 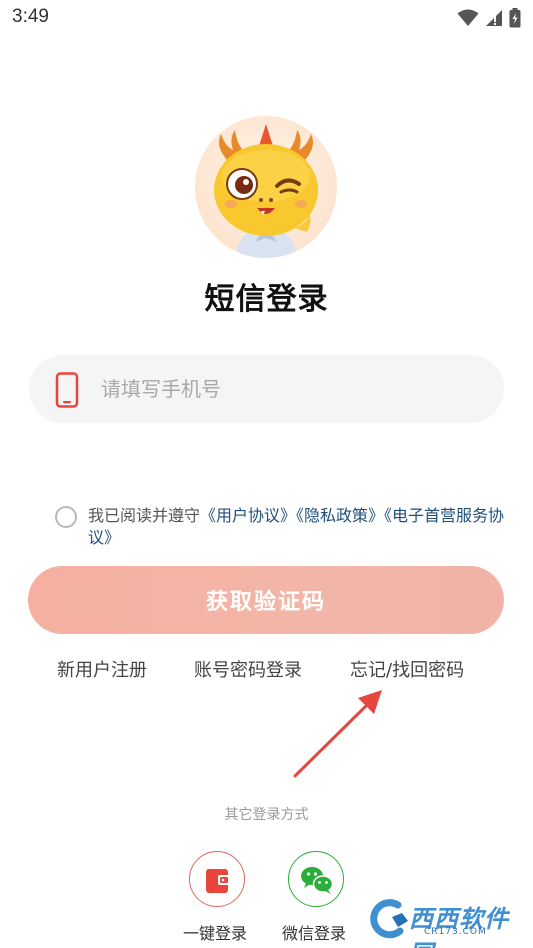 What do you see at coordinates (266, 191) in the screenshot?
I see `dragon-mascot-icon` at bounding box center [266, 191].